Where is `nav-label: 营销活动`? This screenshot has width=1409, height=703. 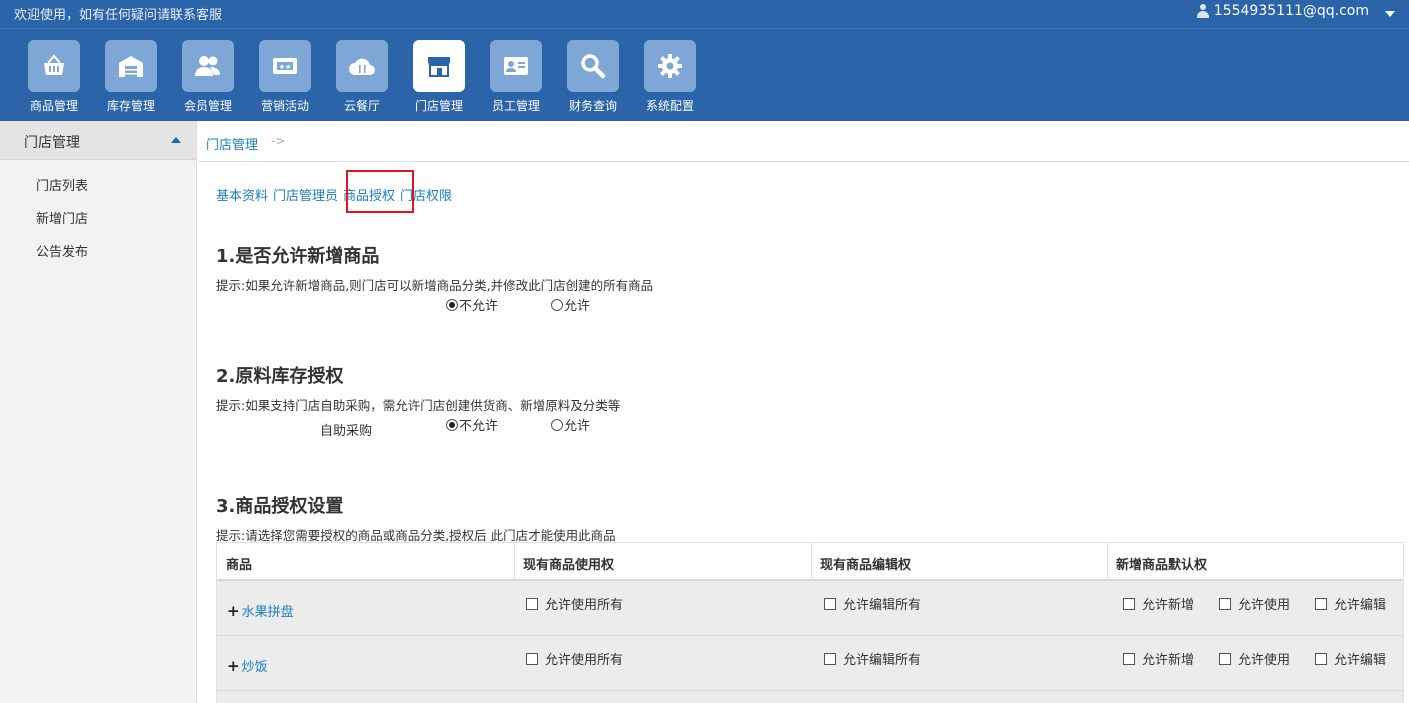 nav-label: 营销活动 is located at coordinates (284, 106).